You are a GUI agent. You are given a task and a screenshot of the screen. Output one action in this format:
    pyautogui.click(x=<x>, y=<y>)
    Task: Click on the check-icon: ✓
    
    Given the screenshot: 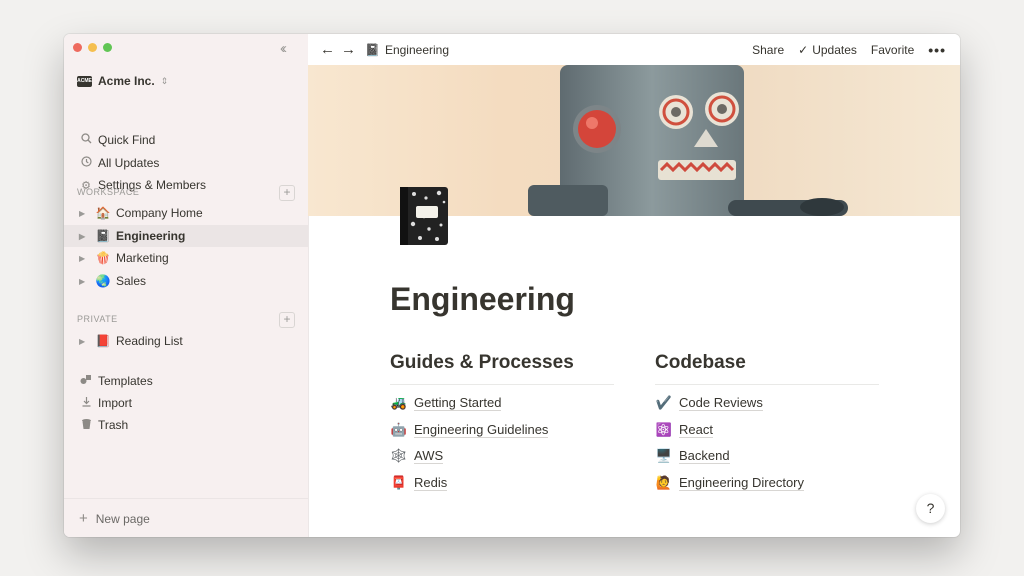 What is the action you would take?
    pyautogui.click(x=803, y=49)
    